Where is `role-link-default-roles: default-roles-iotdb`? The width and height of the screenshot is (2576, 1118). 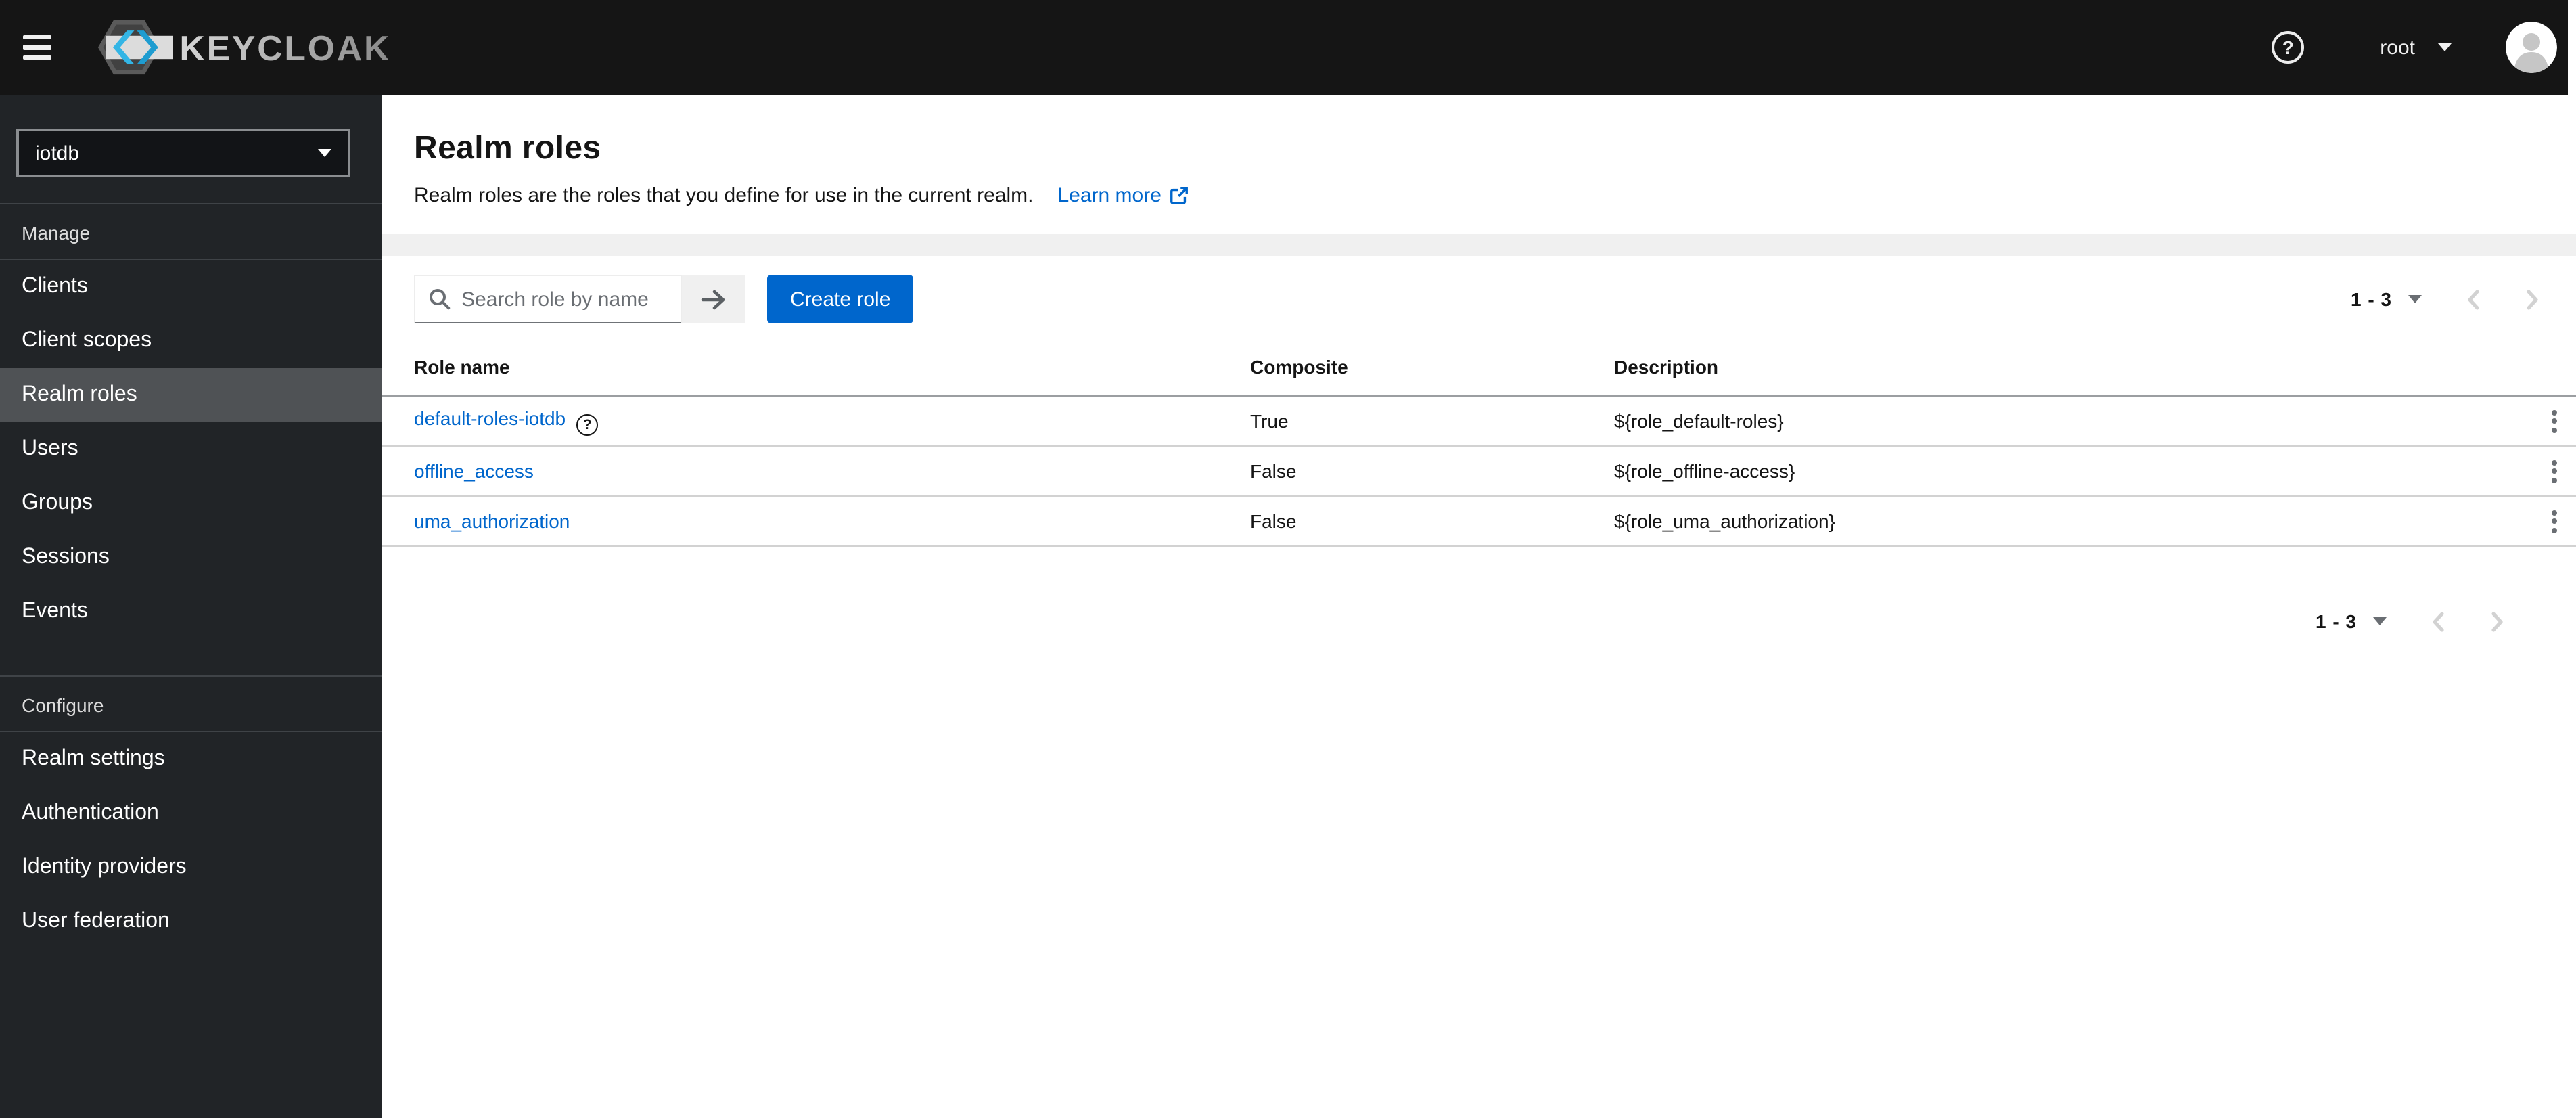
role-link-default-roles: default-roles-iotdb is located at coordinates (490, 417).